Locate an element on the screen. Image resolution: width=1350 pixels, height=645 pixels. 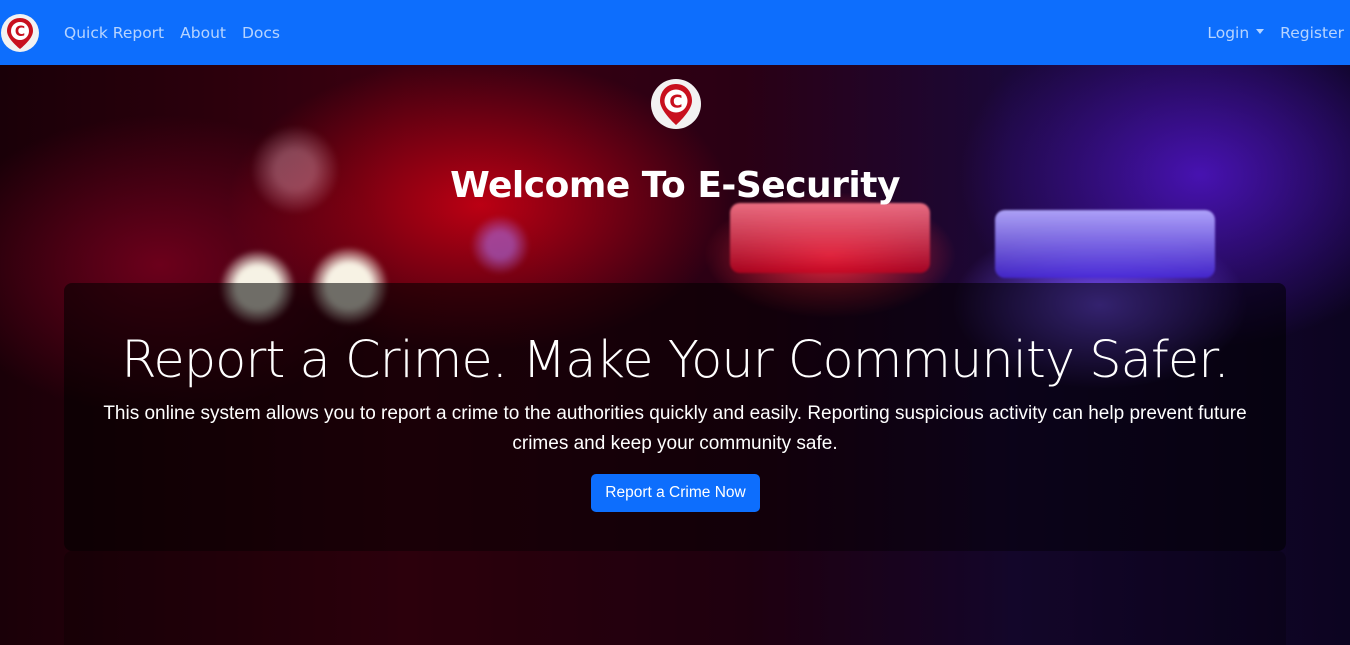
report-crime-now-button: Report a Crime Now is located at coordinates (675, 493).